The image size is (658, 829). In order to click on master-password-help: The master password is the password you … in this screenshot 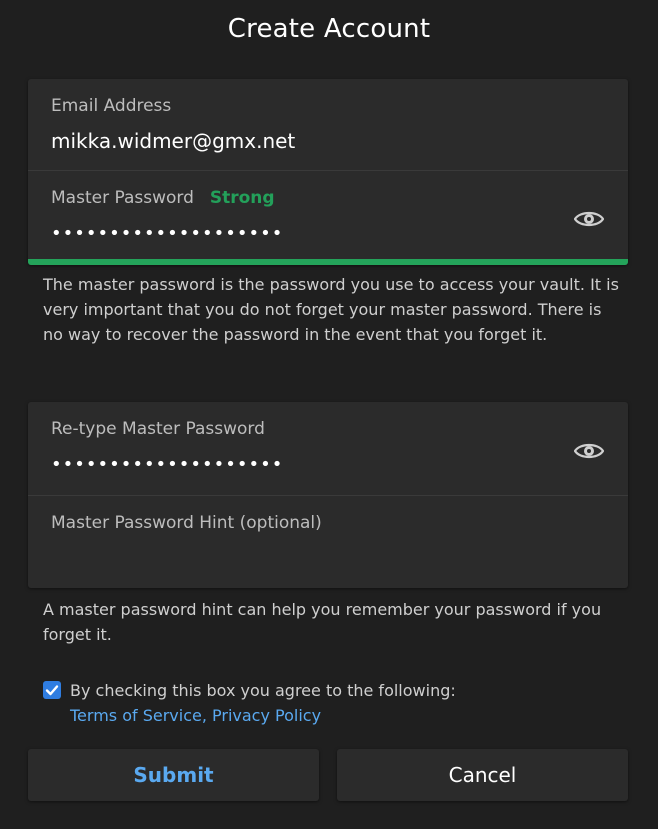, I will do `click(331, 309)`.